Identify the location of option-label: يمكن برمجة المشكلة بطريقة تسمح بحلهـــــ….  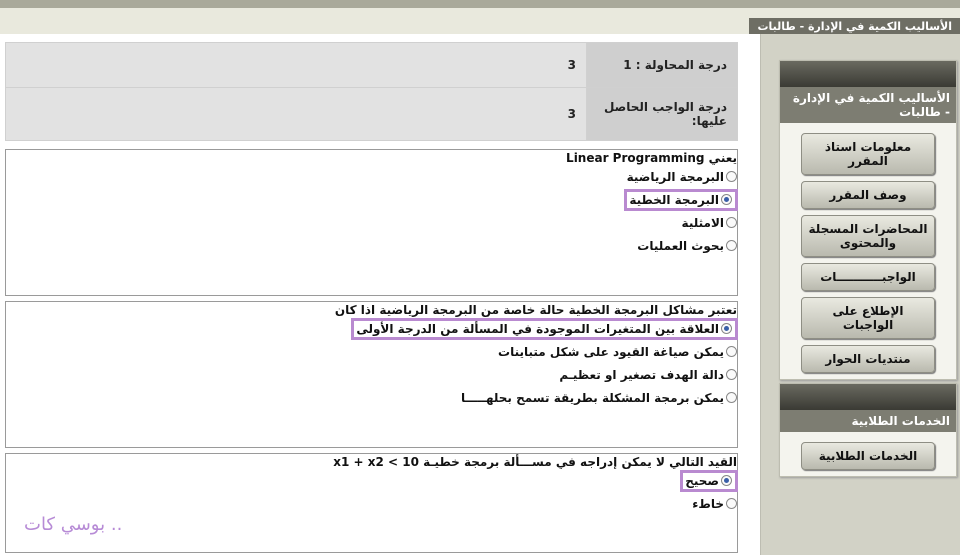
(592, 397).